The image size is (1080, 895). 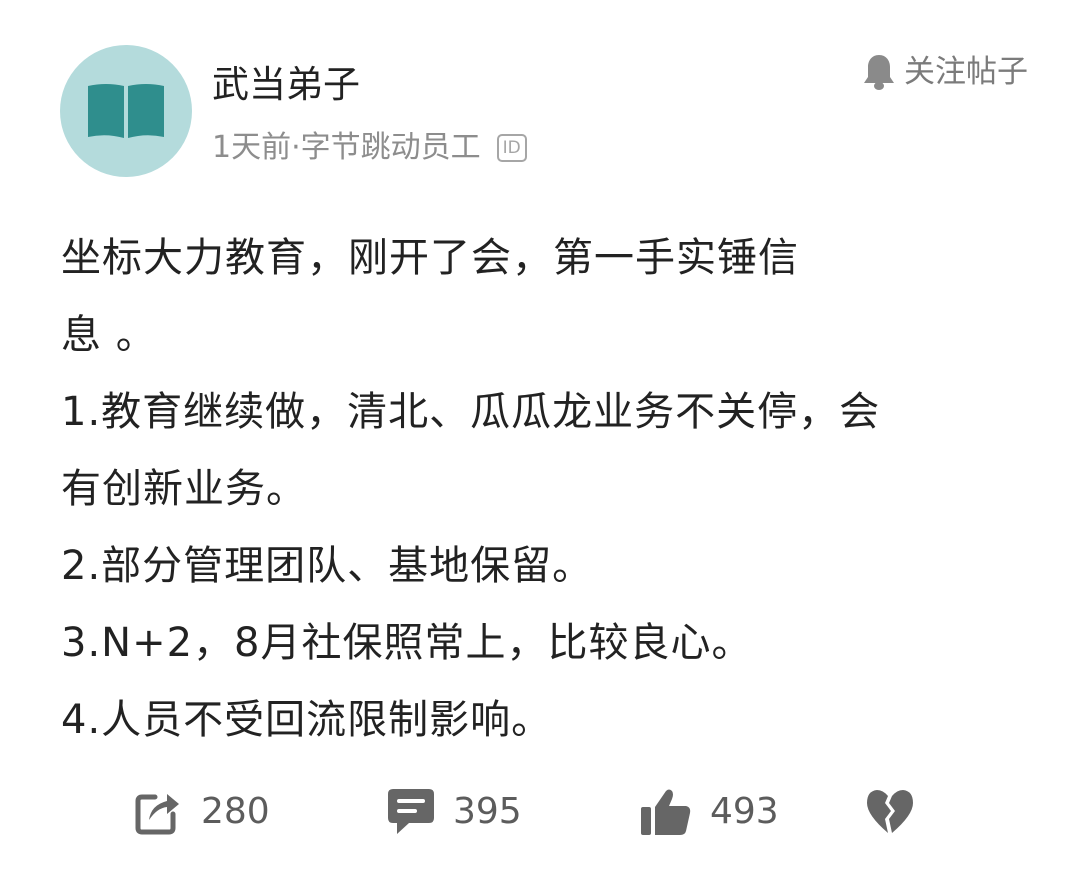 I want to click on open-book-icon, so click(x=126, y=111).